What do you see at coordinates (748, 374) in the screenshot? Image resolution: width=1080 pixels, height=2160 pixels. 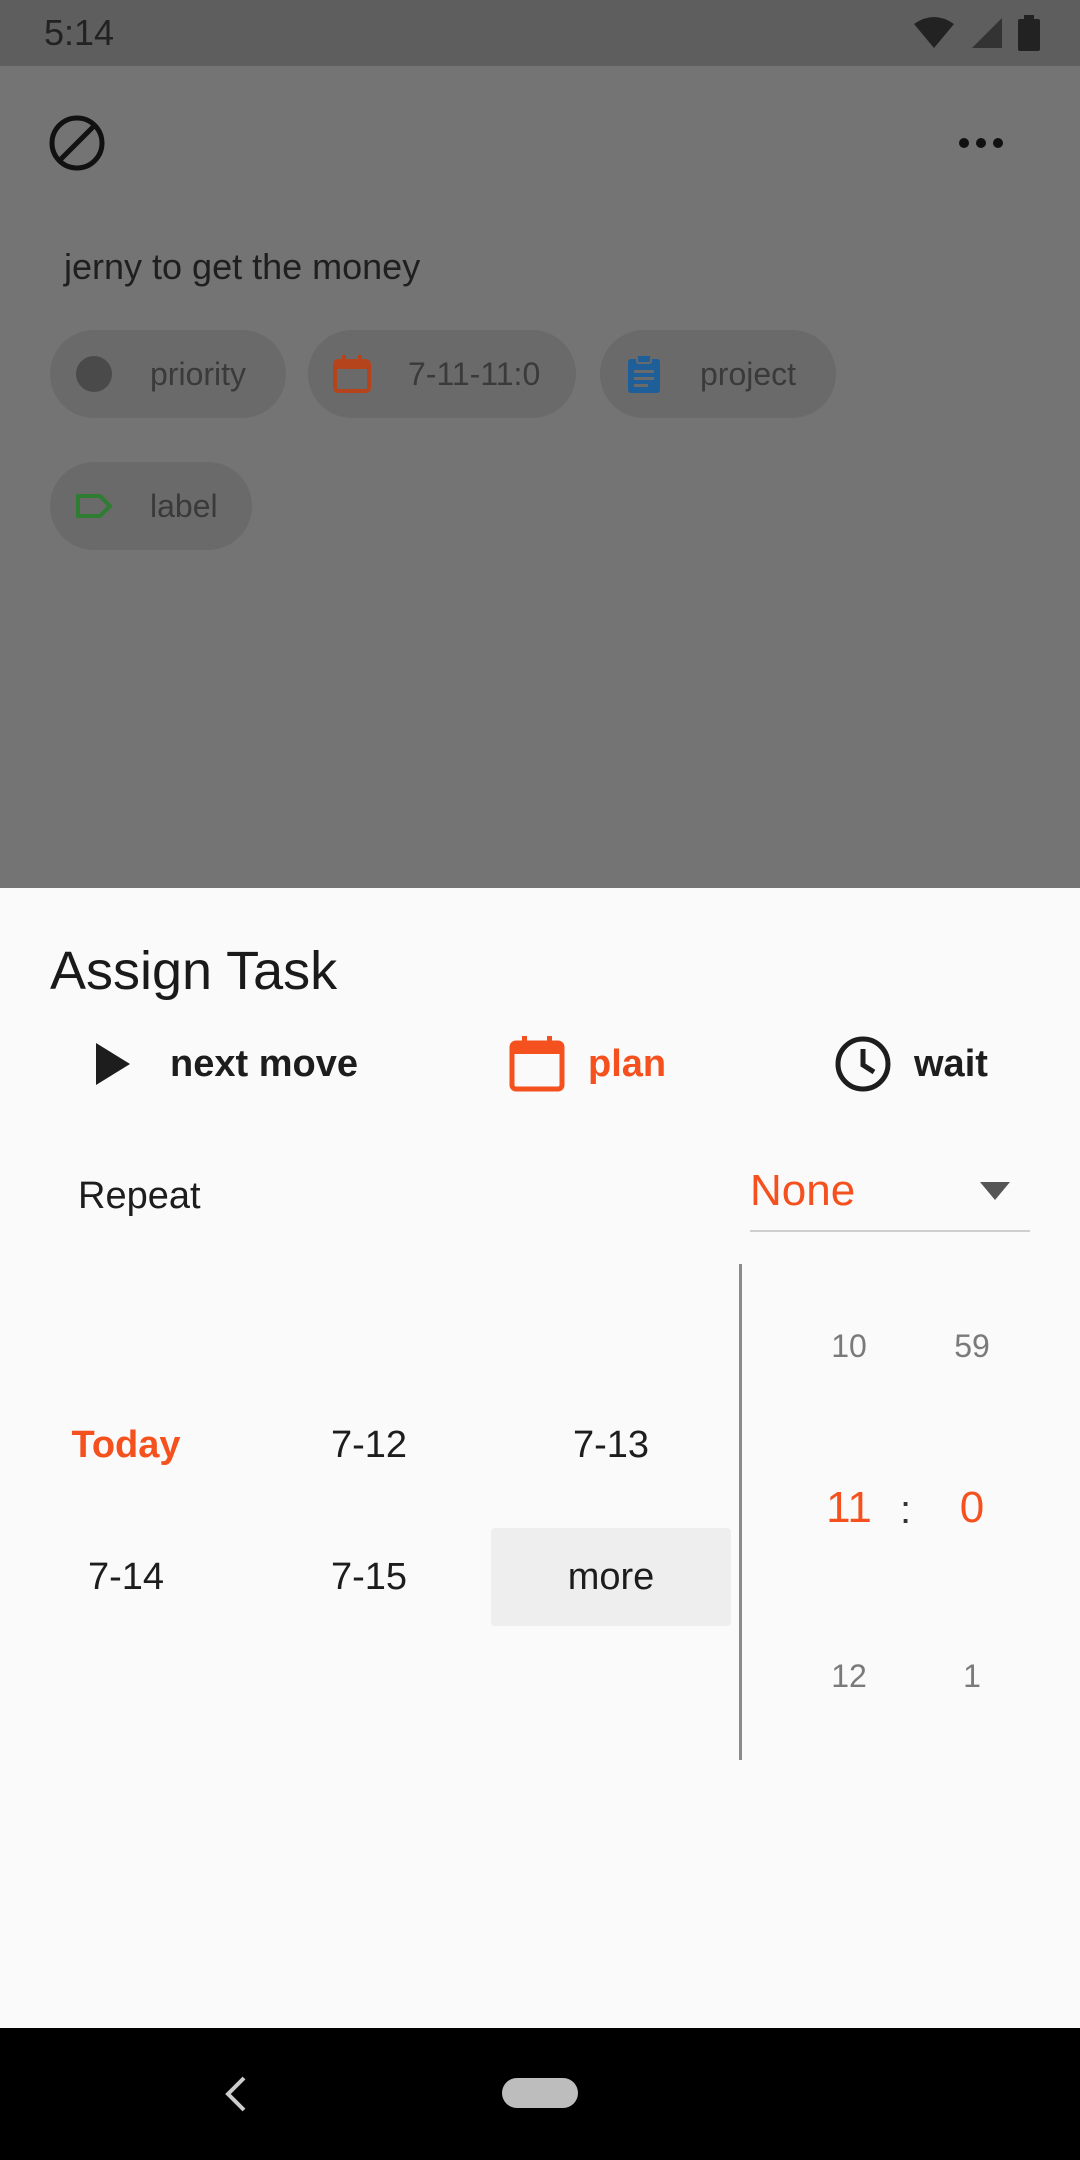 I see `project-chip-label: project` at bounding box center [748, 374].